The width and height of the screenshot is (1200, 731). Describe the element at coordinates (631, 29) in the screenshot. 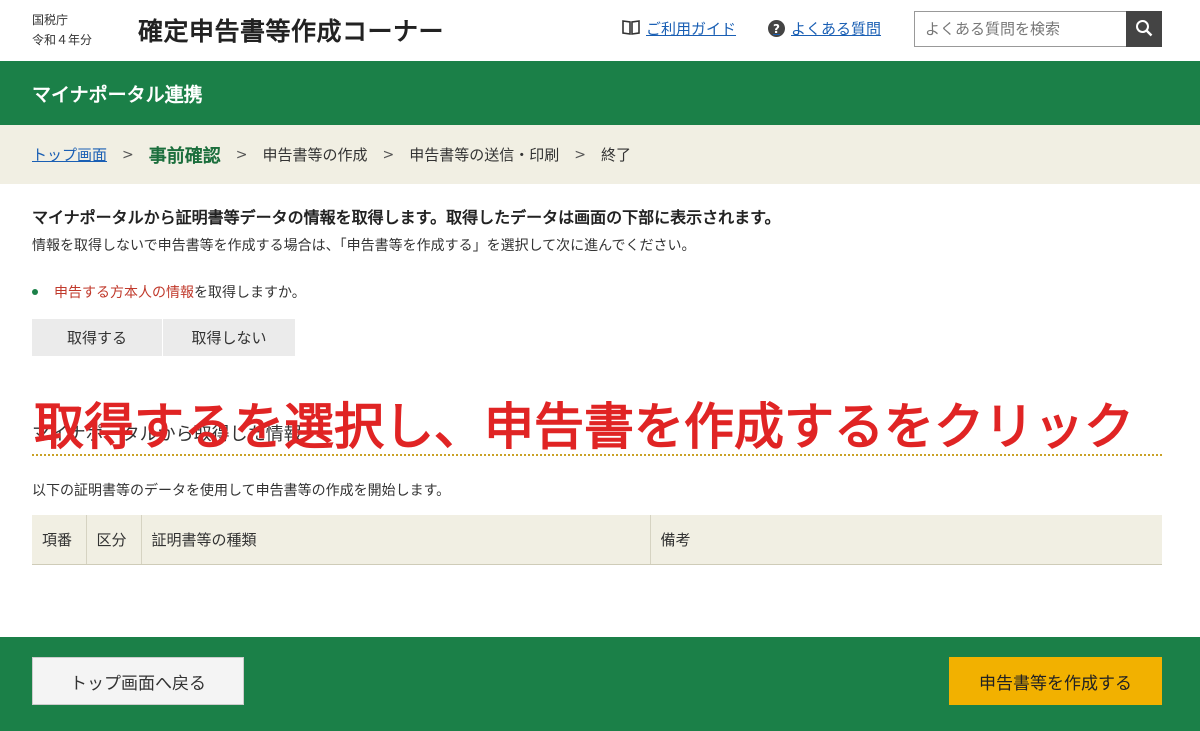

I see `book-icon` at that location.